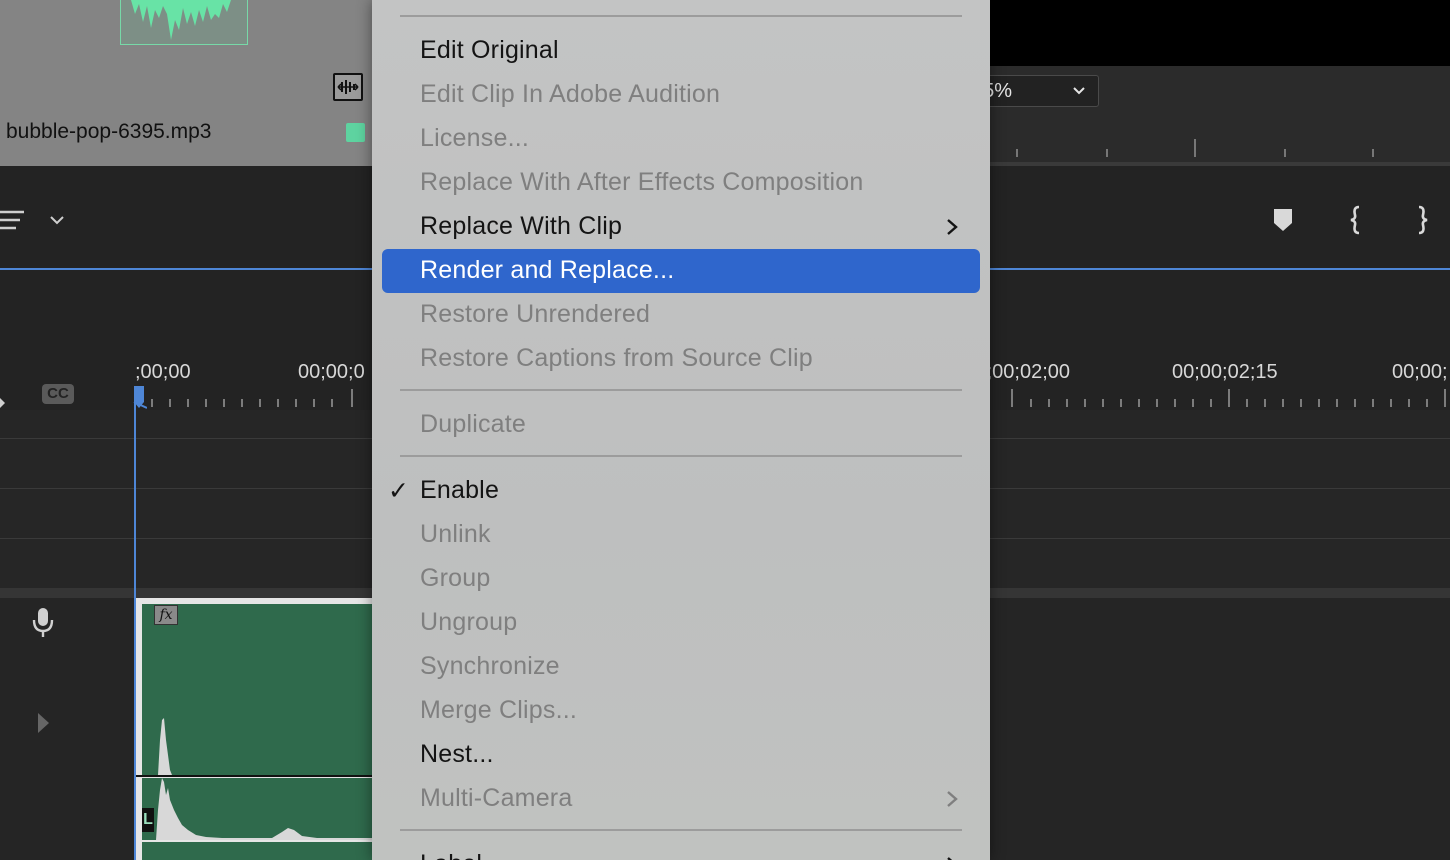 The height and width of the screenshot is (860, 1450). Describe the element at coordinates (570, 94) in the screenshot. I see `menu-item-label: Edit Clip In Adobe Audition` at that location.